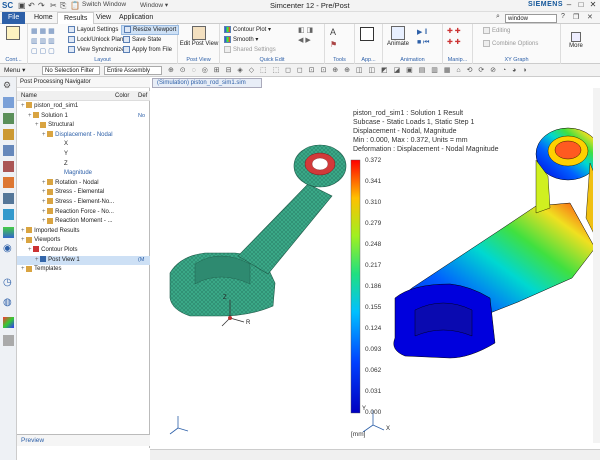 This screenshot has width=600, height=460. Describe the element at coordinates (8, 302) in the screenshot. I see `search-nav-icon: ◍` at that location.